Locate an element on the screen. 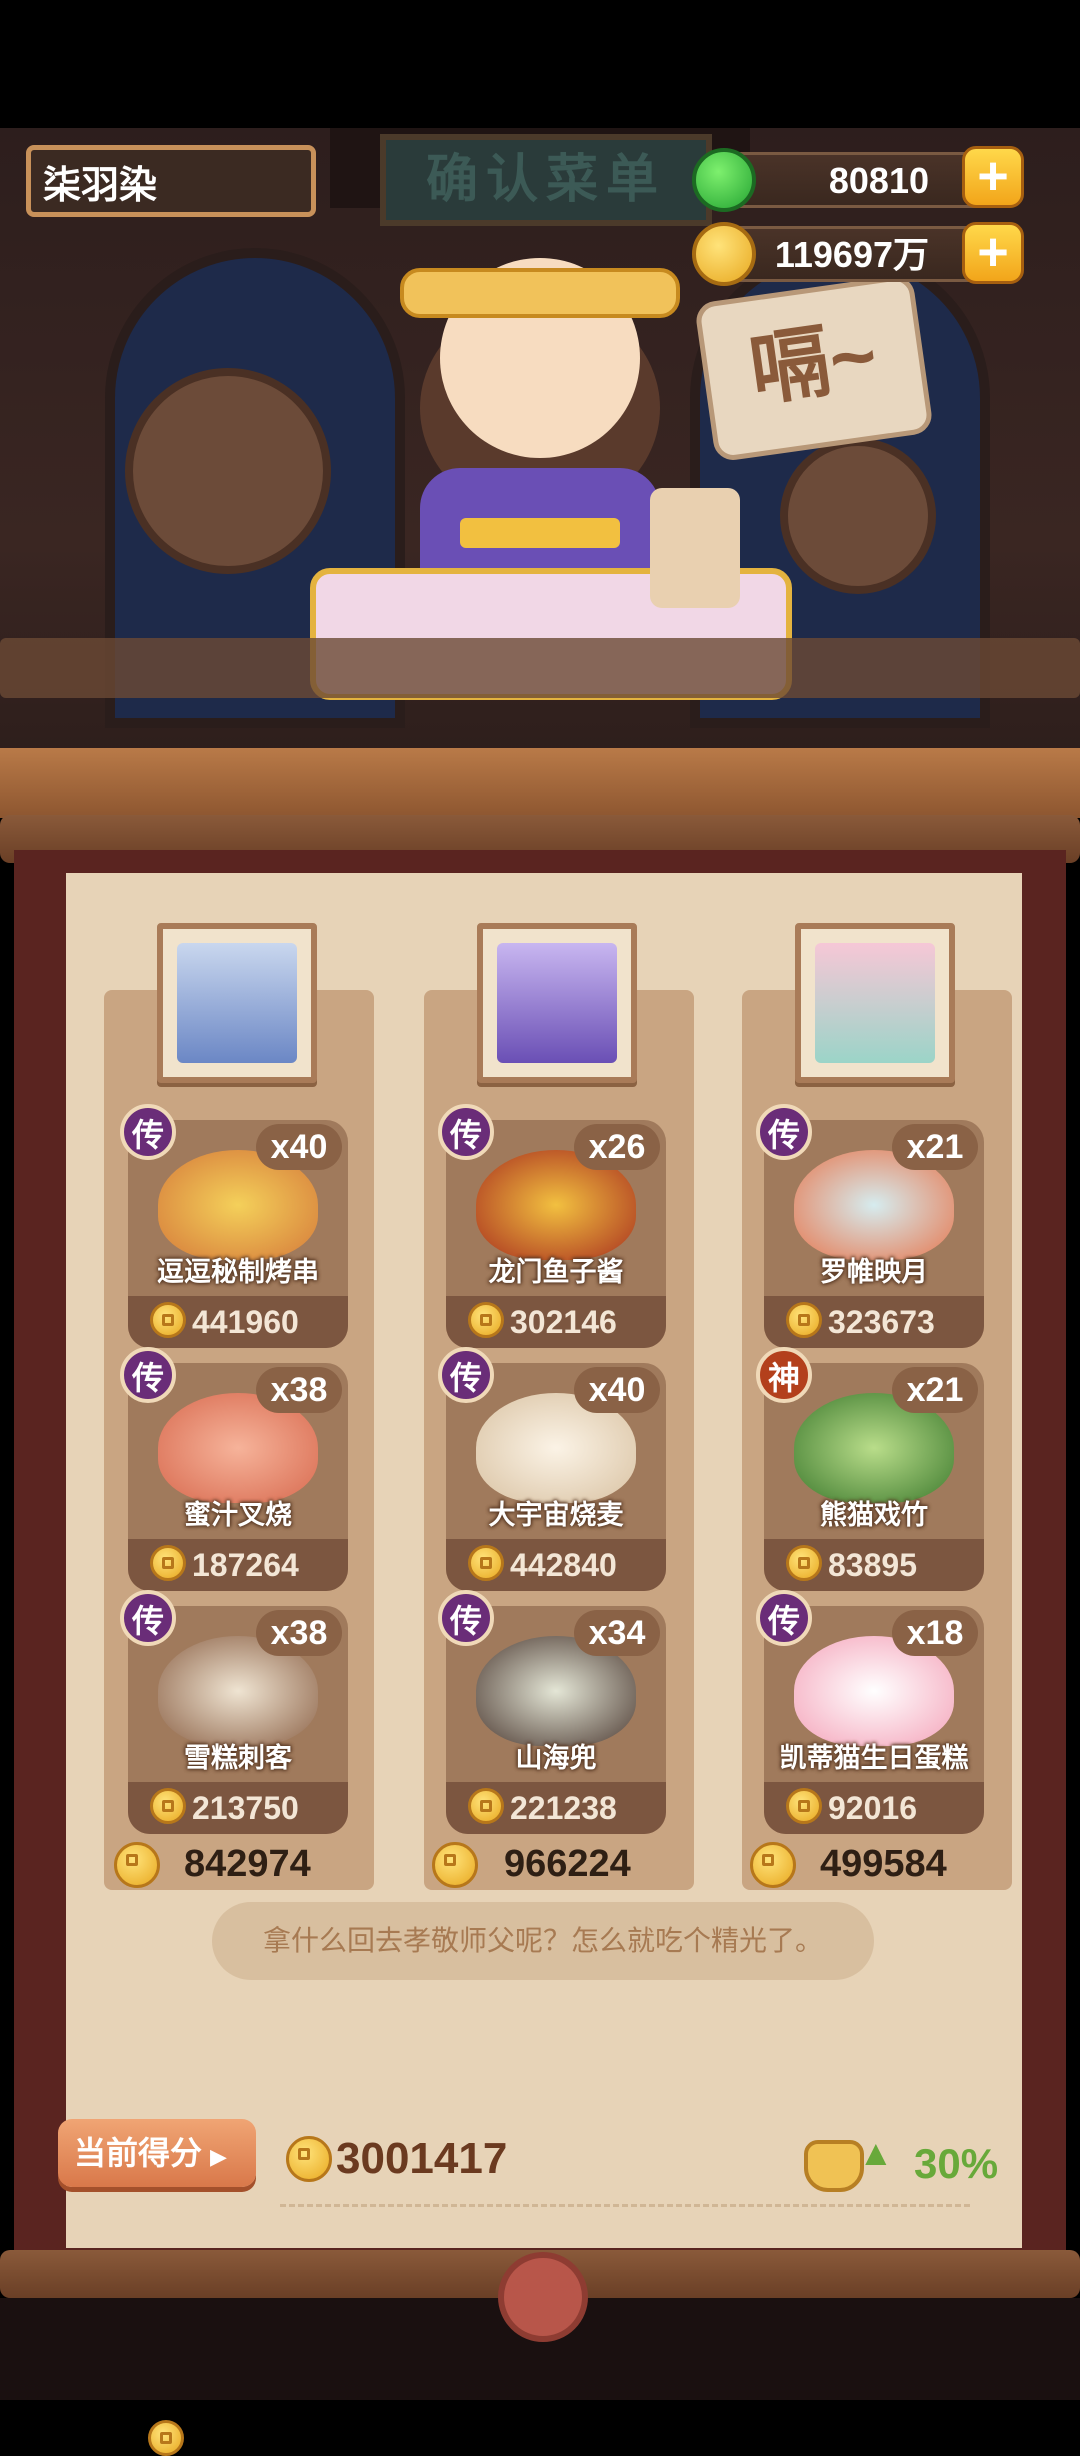  dish-price: 92016 is located at coordinates (872, 1808).